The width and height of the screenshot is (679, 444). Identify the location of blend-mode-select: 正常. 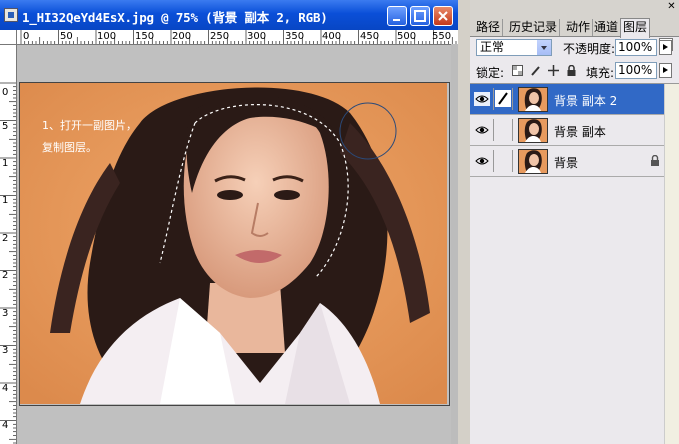
(514, 47).